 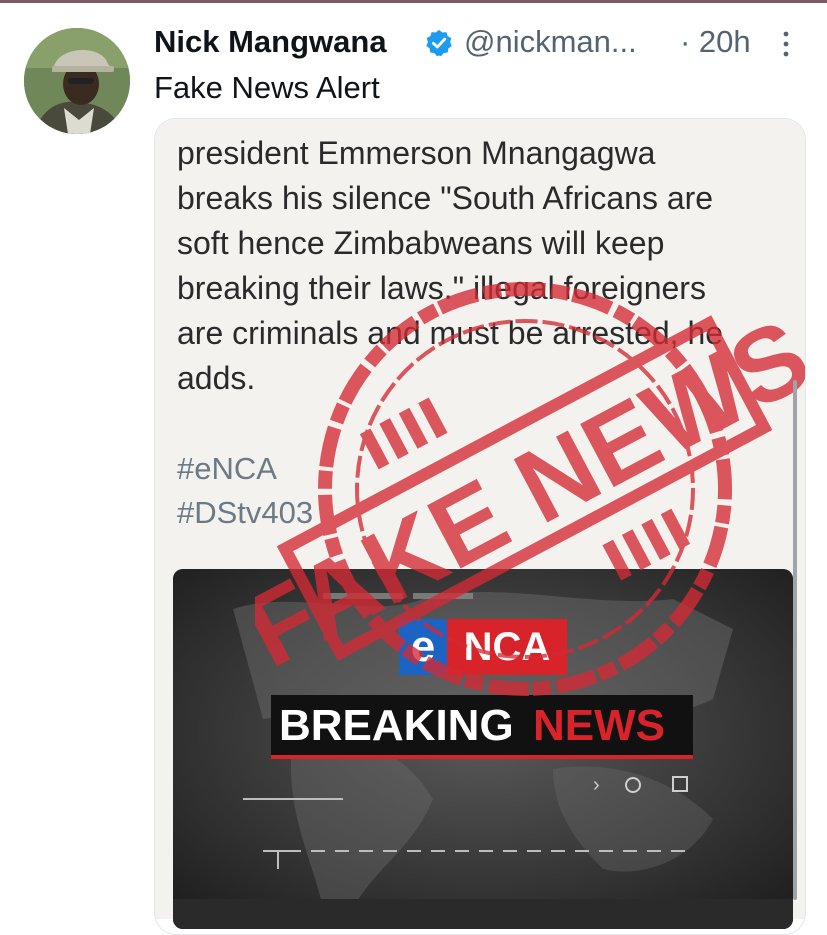 I want to click on more-options-icon, so click(x=786, y=44).